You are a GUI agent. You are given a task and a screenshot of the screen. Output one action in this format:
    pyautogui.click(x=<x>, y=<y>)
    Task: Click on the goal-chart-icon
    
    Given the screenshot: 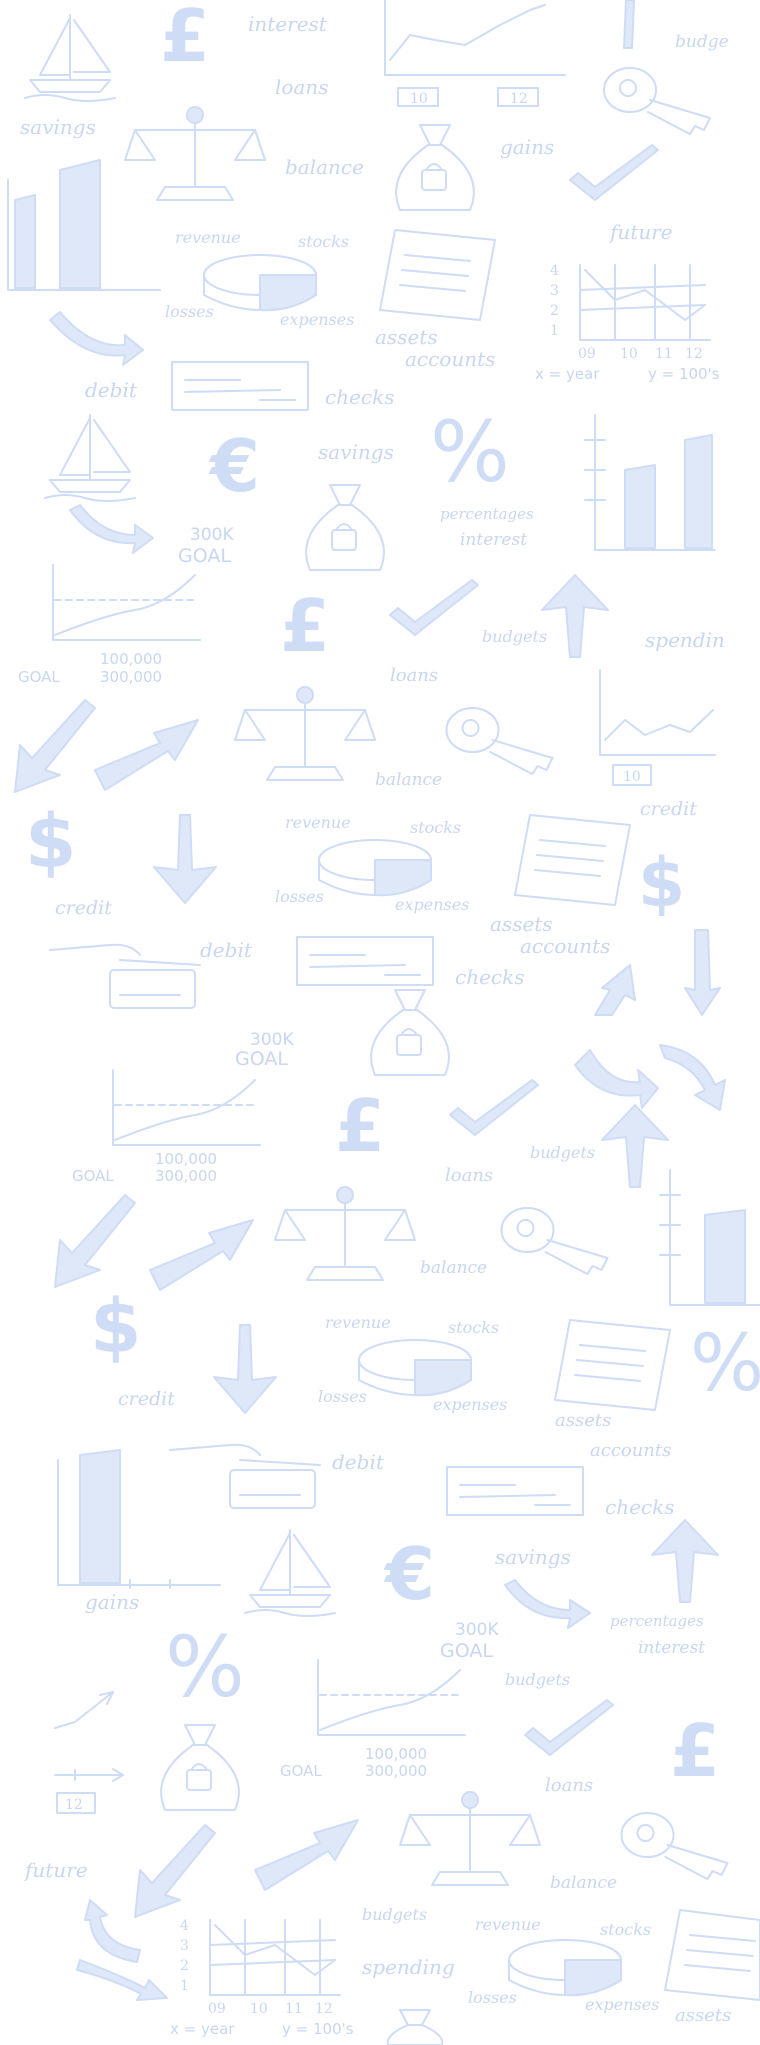 What is the action you would take?
    pyautogui.click(x=391, y=1697)
    